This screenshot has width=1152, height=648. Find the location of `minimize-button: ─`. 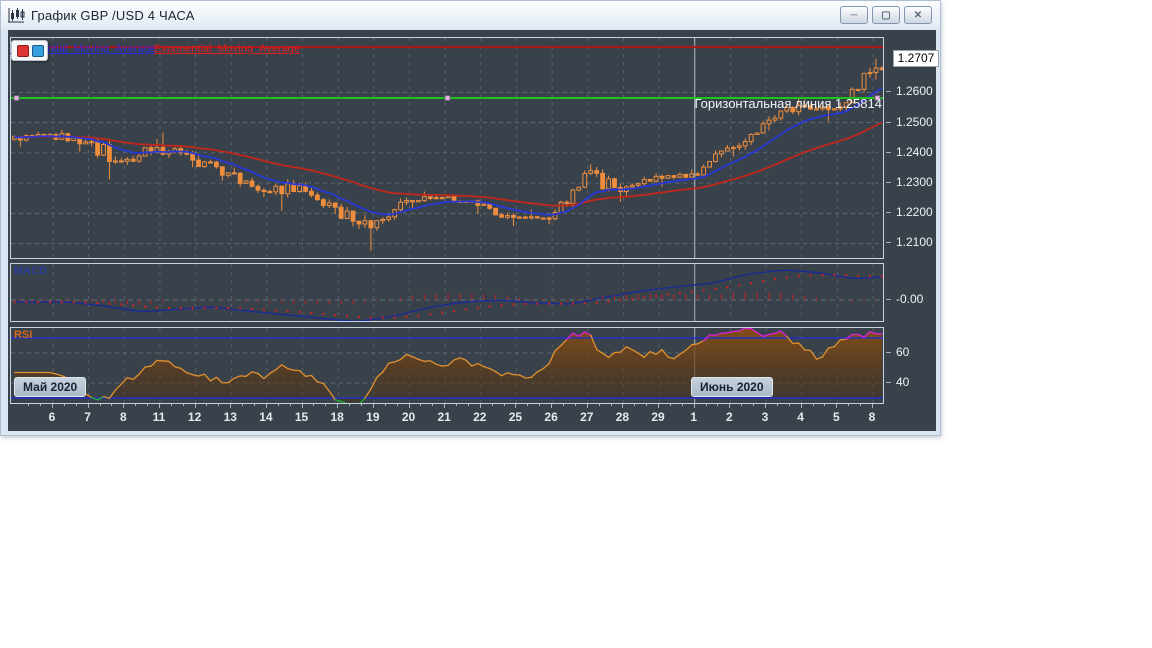

minimize-button: ─ is located at coordinates (854, 15).